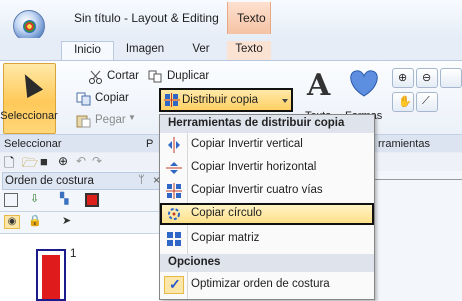  What do you see at coordinates (155, 76) in the screenshot?
I see `duplicate-icon` at bounding box center [155, 76].